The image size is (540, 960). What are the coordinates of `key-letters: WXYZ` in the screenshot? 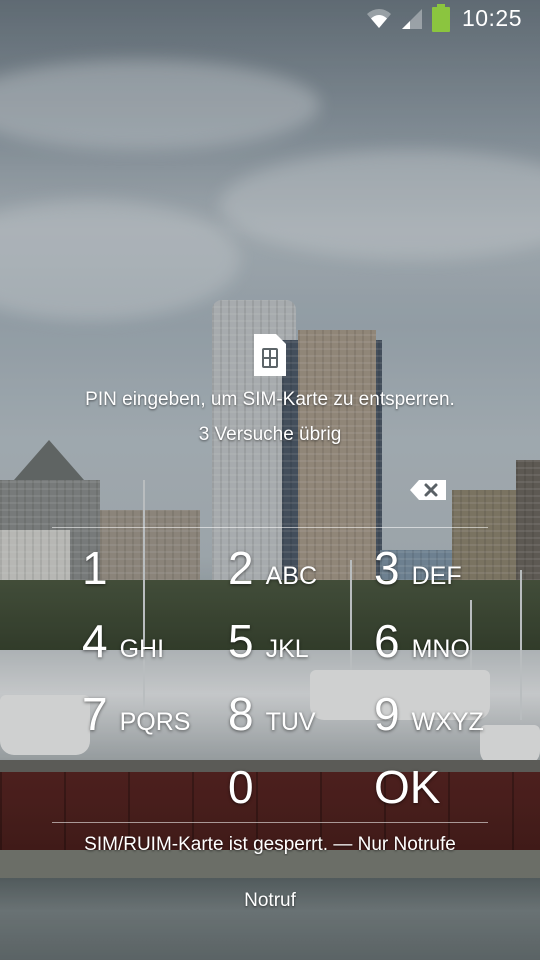 It's located at (447, 722).